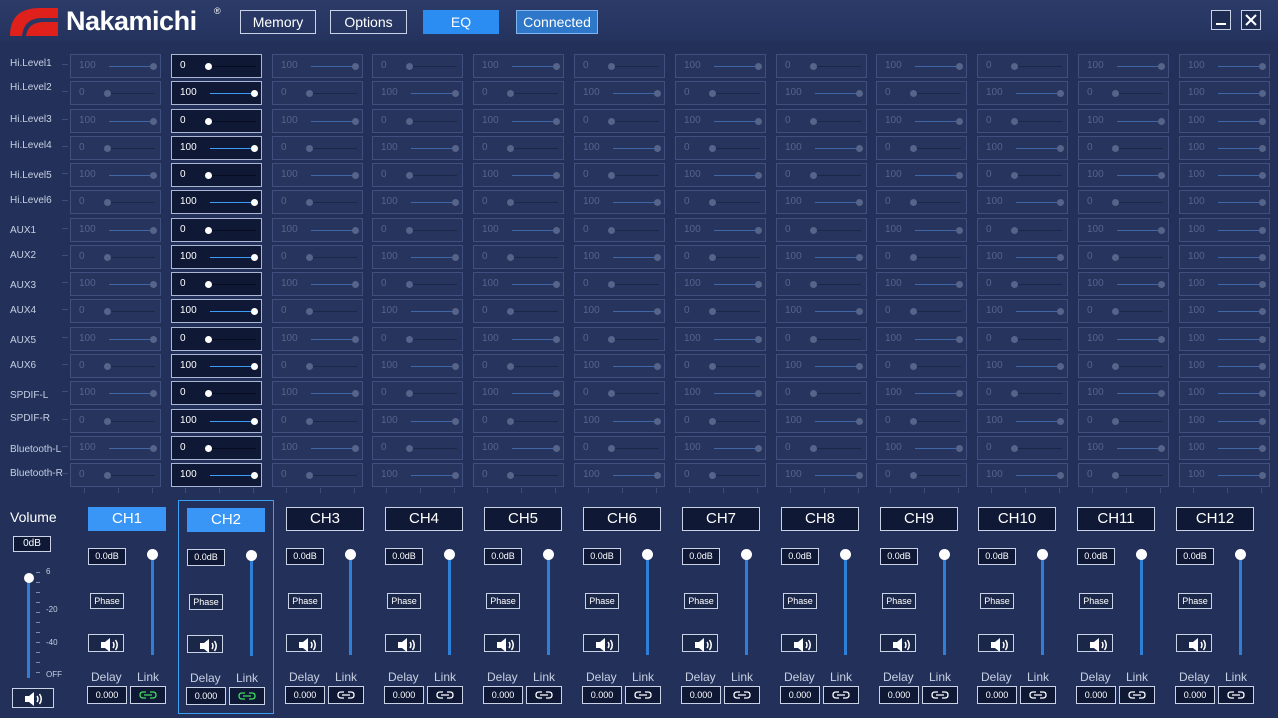 This screenshot has width=1278, height=718. I want to click on channel-mute-button, so click(996, 643).